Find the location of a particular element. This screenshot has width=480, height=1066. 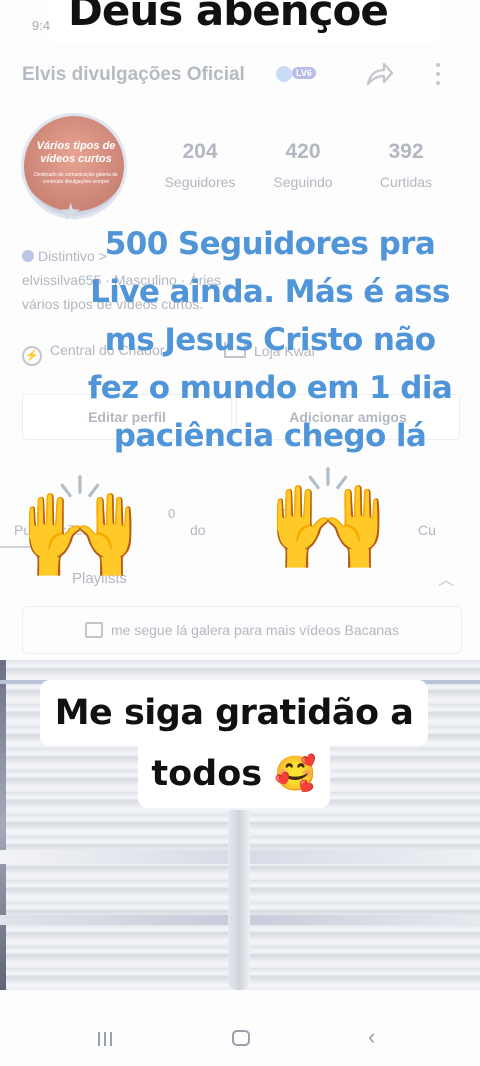

verified-icon is located at coordinates (284, 74).